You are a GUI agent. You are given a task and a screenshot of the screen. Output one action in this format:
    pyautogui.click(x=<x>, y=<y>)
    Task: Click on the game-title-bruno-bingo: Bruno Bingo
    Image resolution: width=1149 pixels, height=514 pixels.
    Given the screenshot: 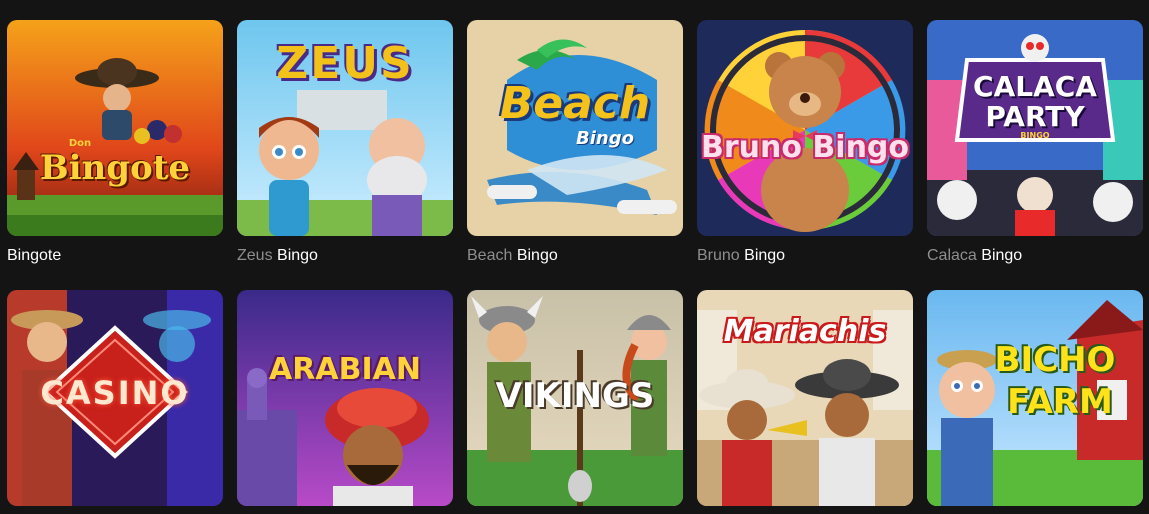 What is the action you would take?
    pyautogui.click(x=805, y=256)
    